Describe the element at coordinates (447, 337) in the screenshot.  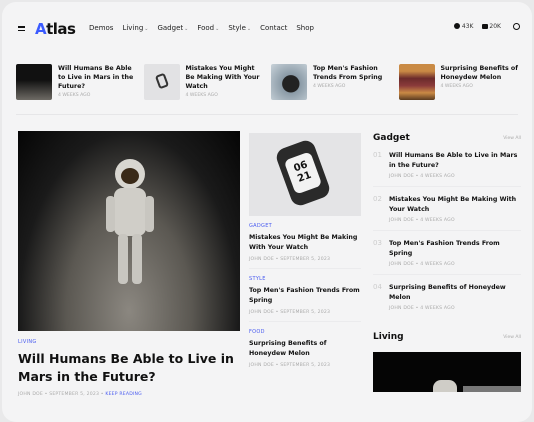
I see `living-section-header: Living View All` at that location.